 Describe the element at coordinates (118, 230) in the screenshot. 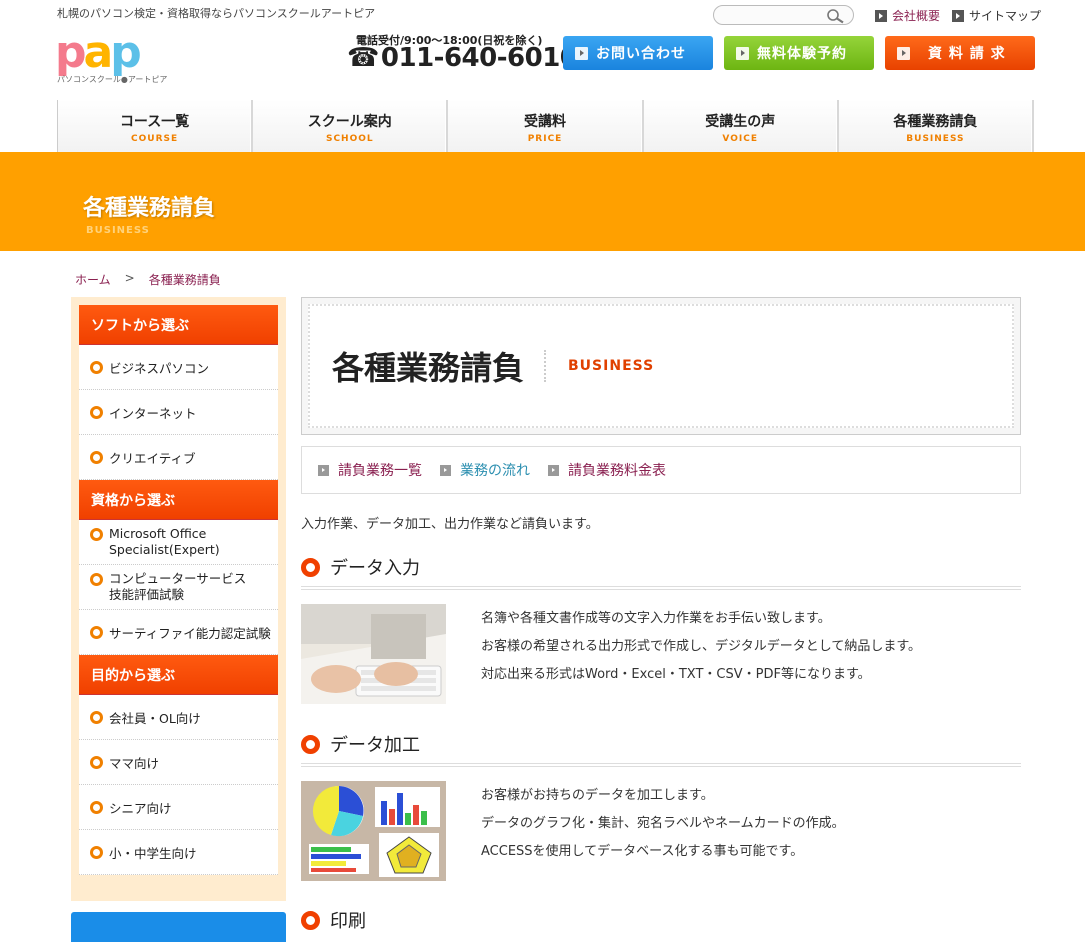

I see `banner-subtitle: BUSINESS` at that location.